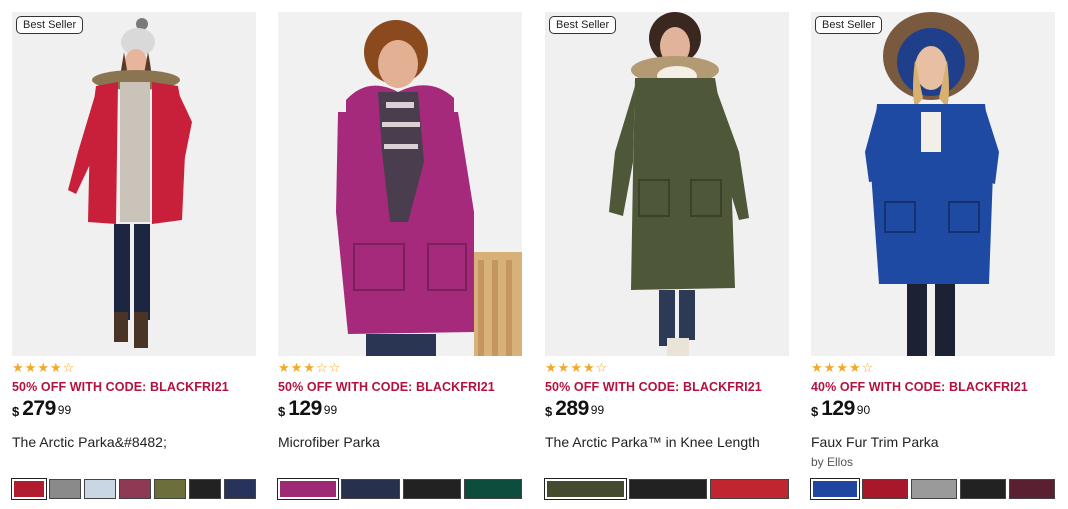  I want to click on product-name-link: The Arctic Parka&#8482;, so click(89, 442).